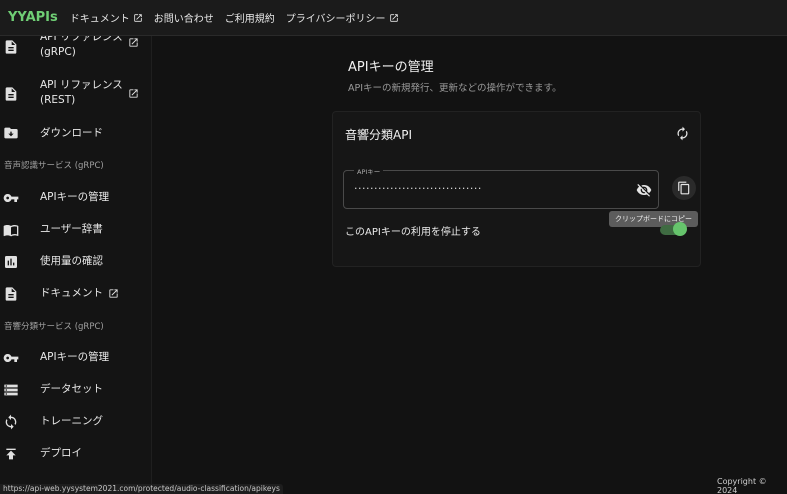  I want to click on apikey-field: APIキー ································, so click(501, 187).